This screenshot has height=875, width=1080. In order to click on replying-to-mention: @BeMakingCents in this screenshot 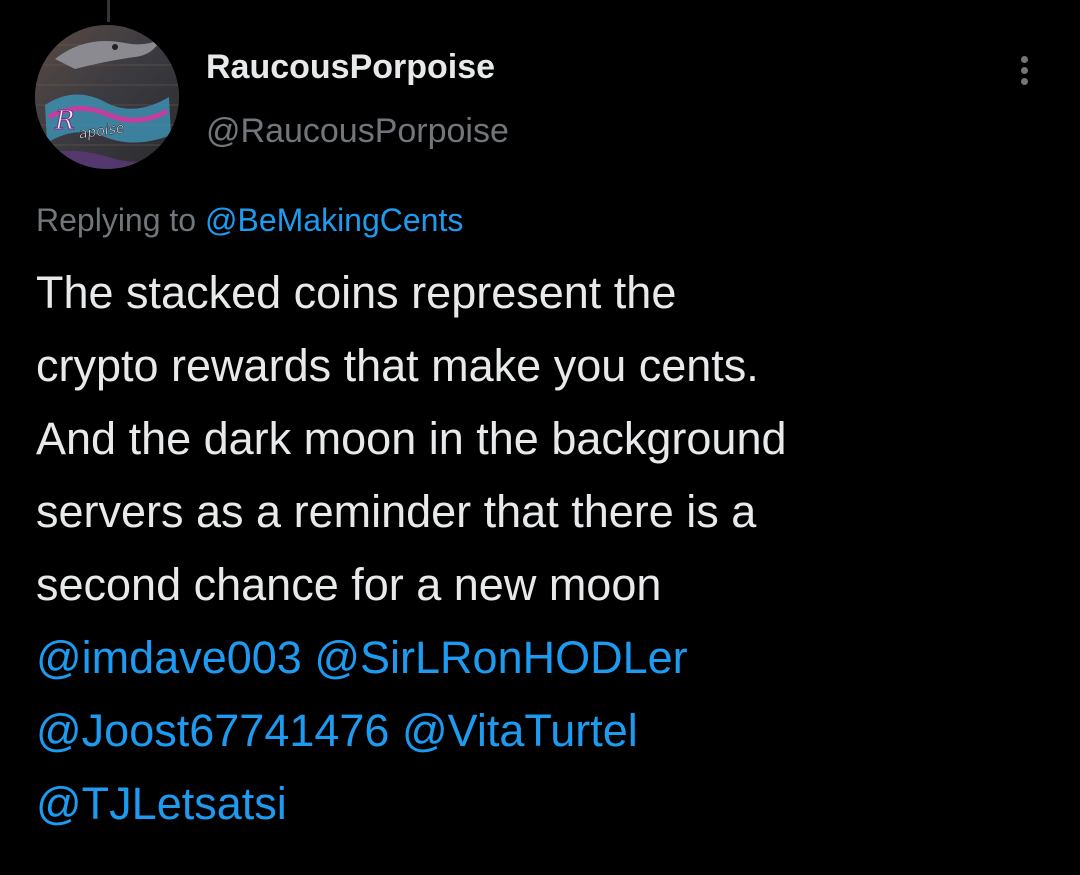, I will do `click(334, 220)`.